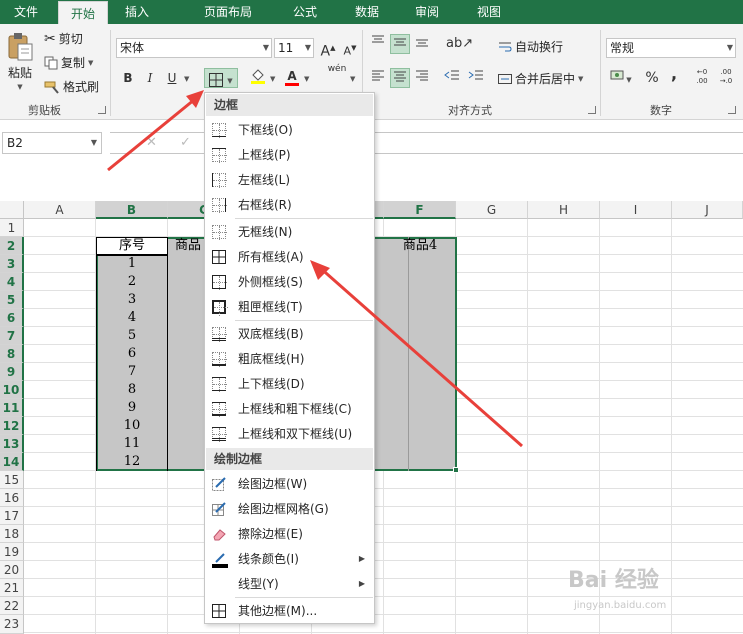 Image resolution: width=743 pixels, height=634 pixels. What do you see at coordinates (289, 558) in the screenshot?
I see `menu-item-line-color: 线条颜色(I) ▶` at bounding box center [289, 558].